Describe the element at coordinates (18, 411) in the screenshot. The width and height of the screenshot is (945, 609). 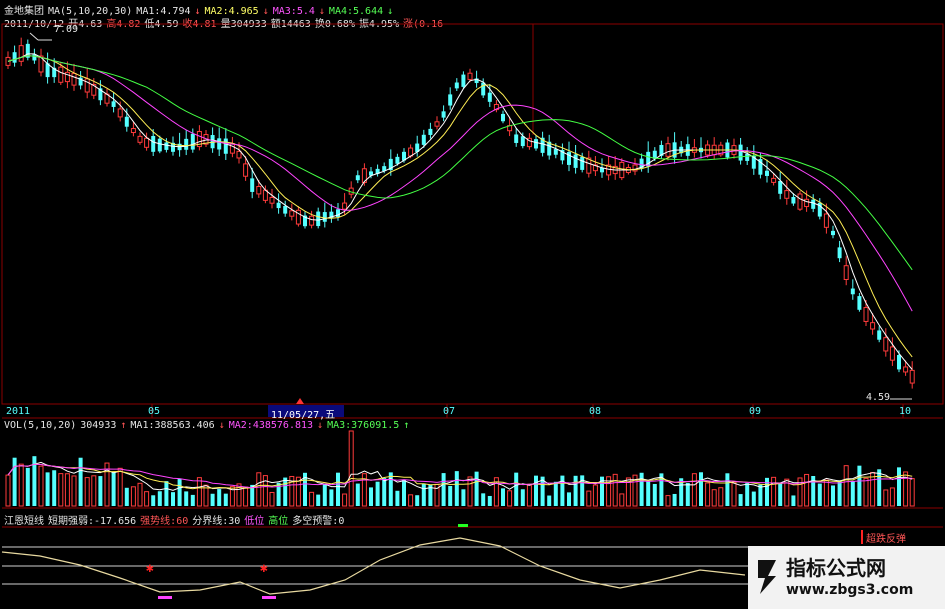
I see `axis-label-2011: 2011` at that location.